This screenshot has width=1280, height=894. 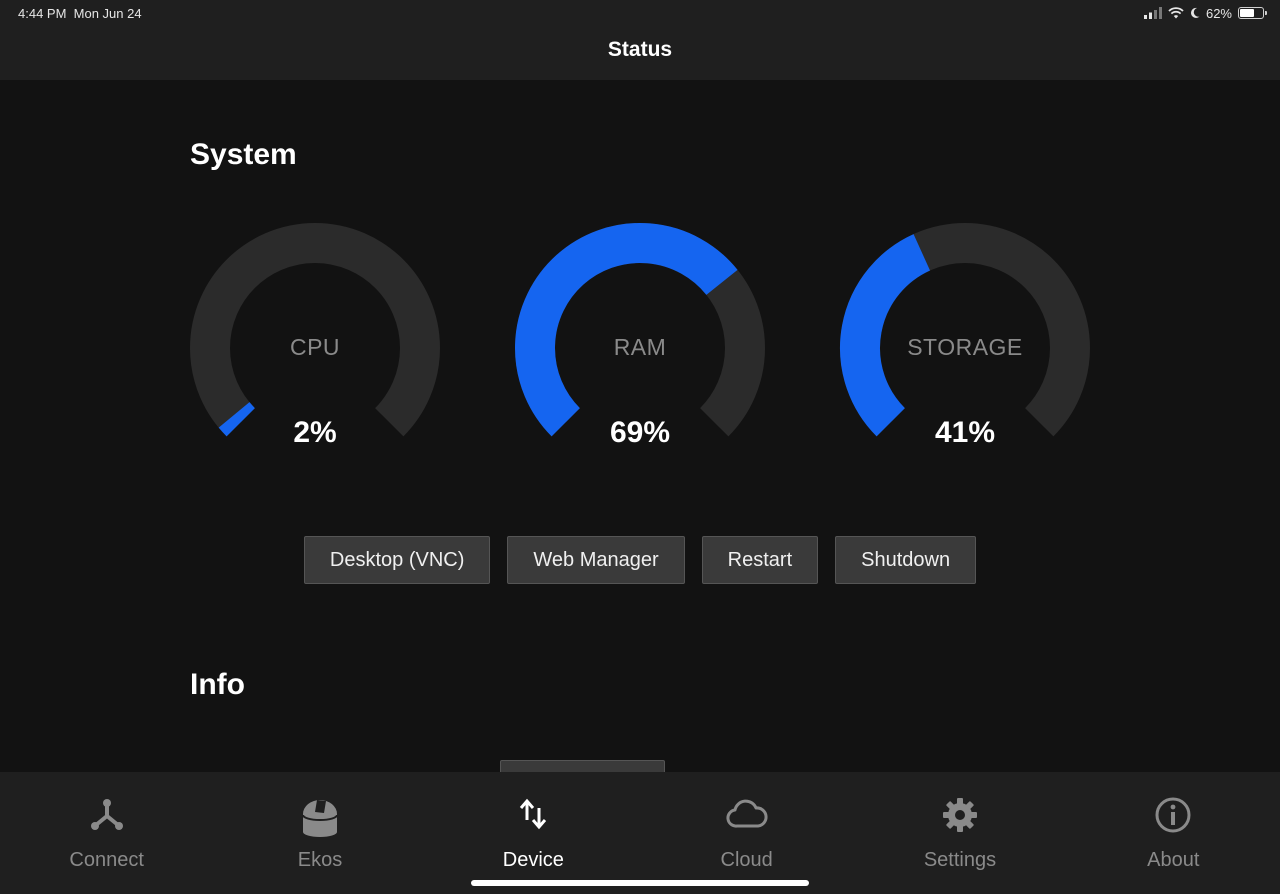 What do you see at coordinates (760, 560) in the screenshot?
I see `restart-button: Restart` at bounding box center [760, 560].